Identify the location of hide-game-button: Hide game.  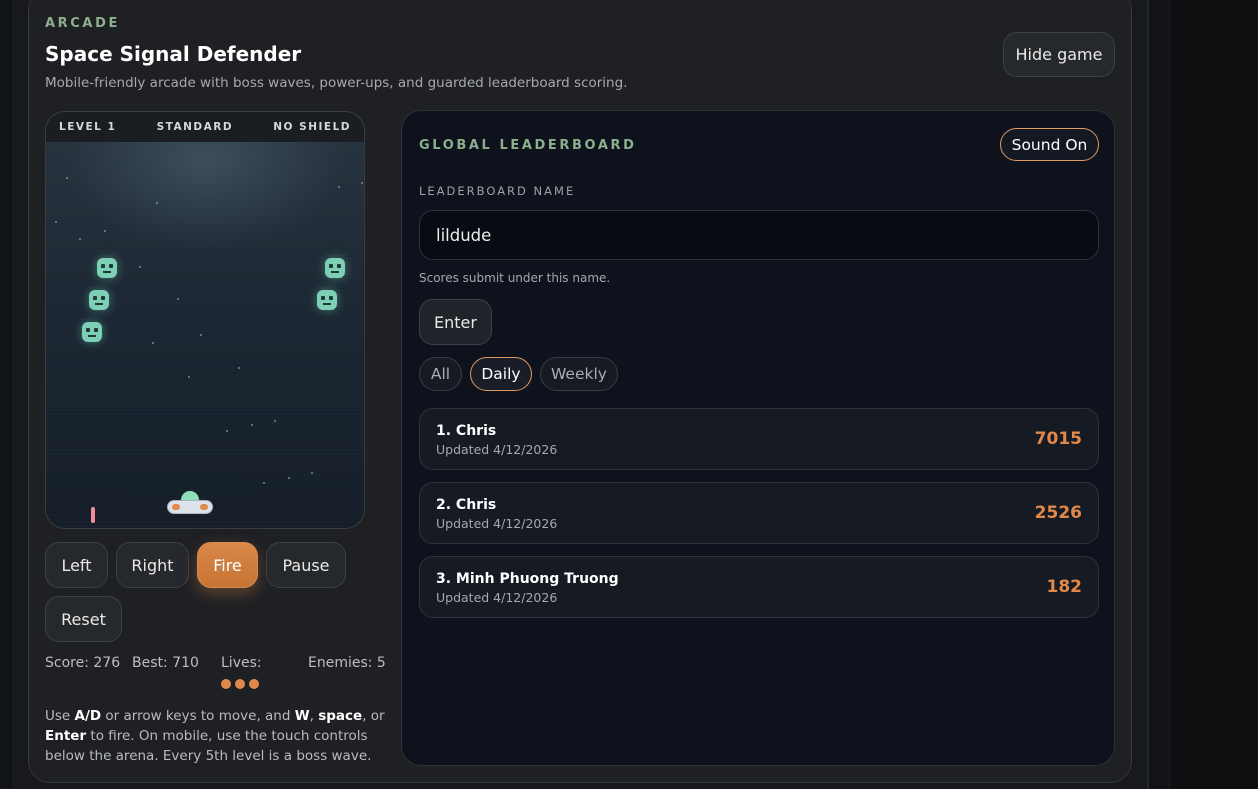
(1059, 54).